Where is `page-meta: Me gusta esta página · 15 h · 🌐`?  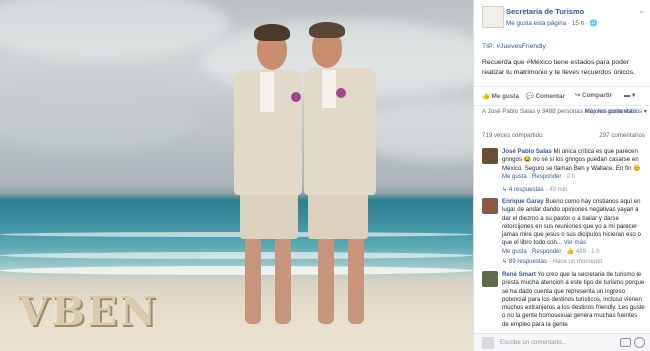
page-meta: Me gusta esta página · 15 h · 🌐 is located at coordinates (552, 23).